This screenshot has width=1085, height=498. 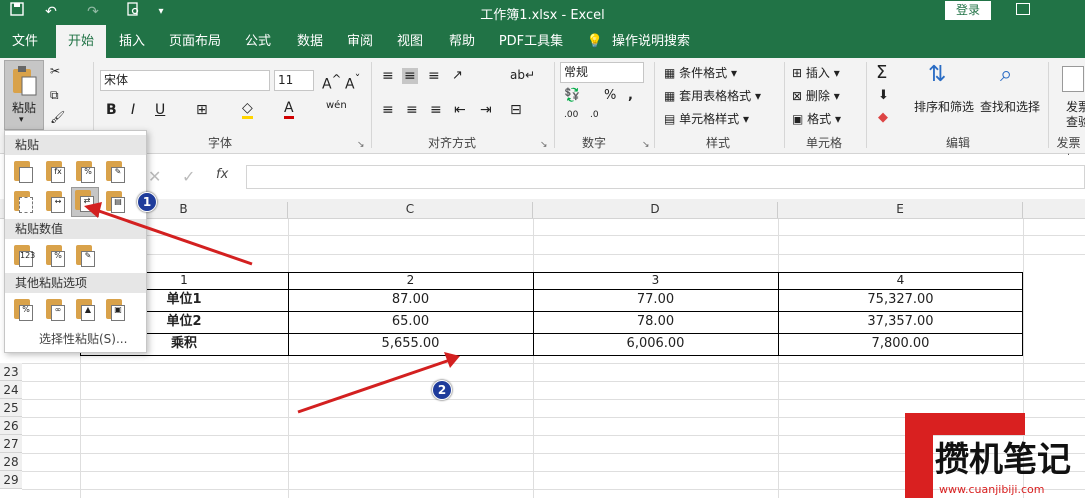 I want to click on step-badge-2: 2, so click(x=442, y=390).